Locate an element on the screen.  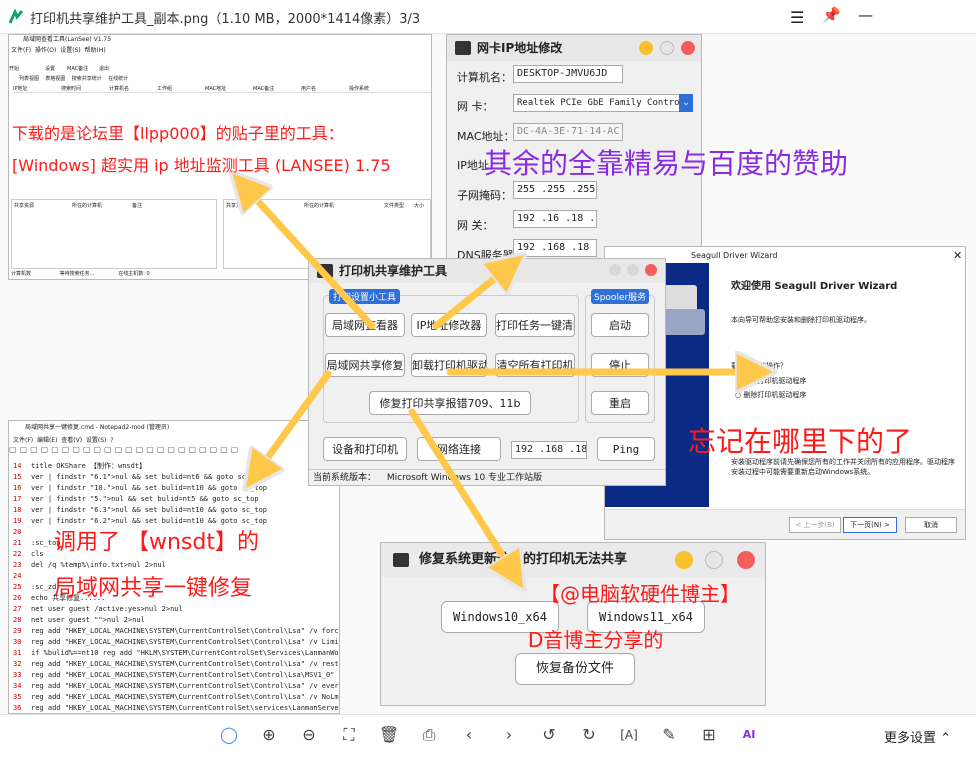
delete-icon: 🗑 is located at coordinates (389, 735).